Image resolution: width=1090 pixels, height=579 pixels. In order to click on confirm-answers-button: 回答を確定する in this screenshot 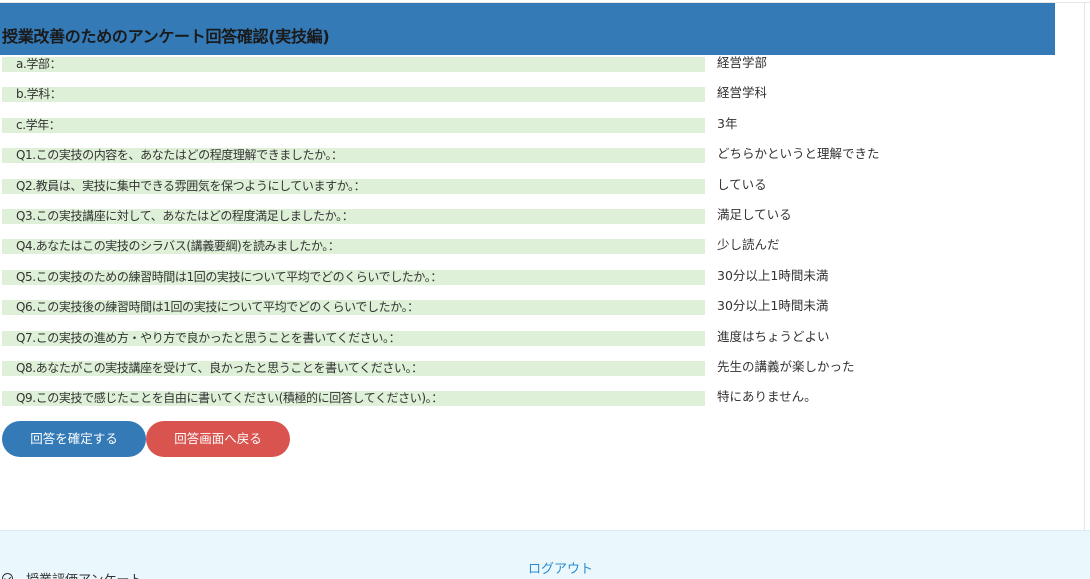, I will do `click(74, 439)`.